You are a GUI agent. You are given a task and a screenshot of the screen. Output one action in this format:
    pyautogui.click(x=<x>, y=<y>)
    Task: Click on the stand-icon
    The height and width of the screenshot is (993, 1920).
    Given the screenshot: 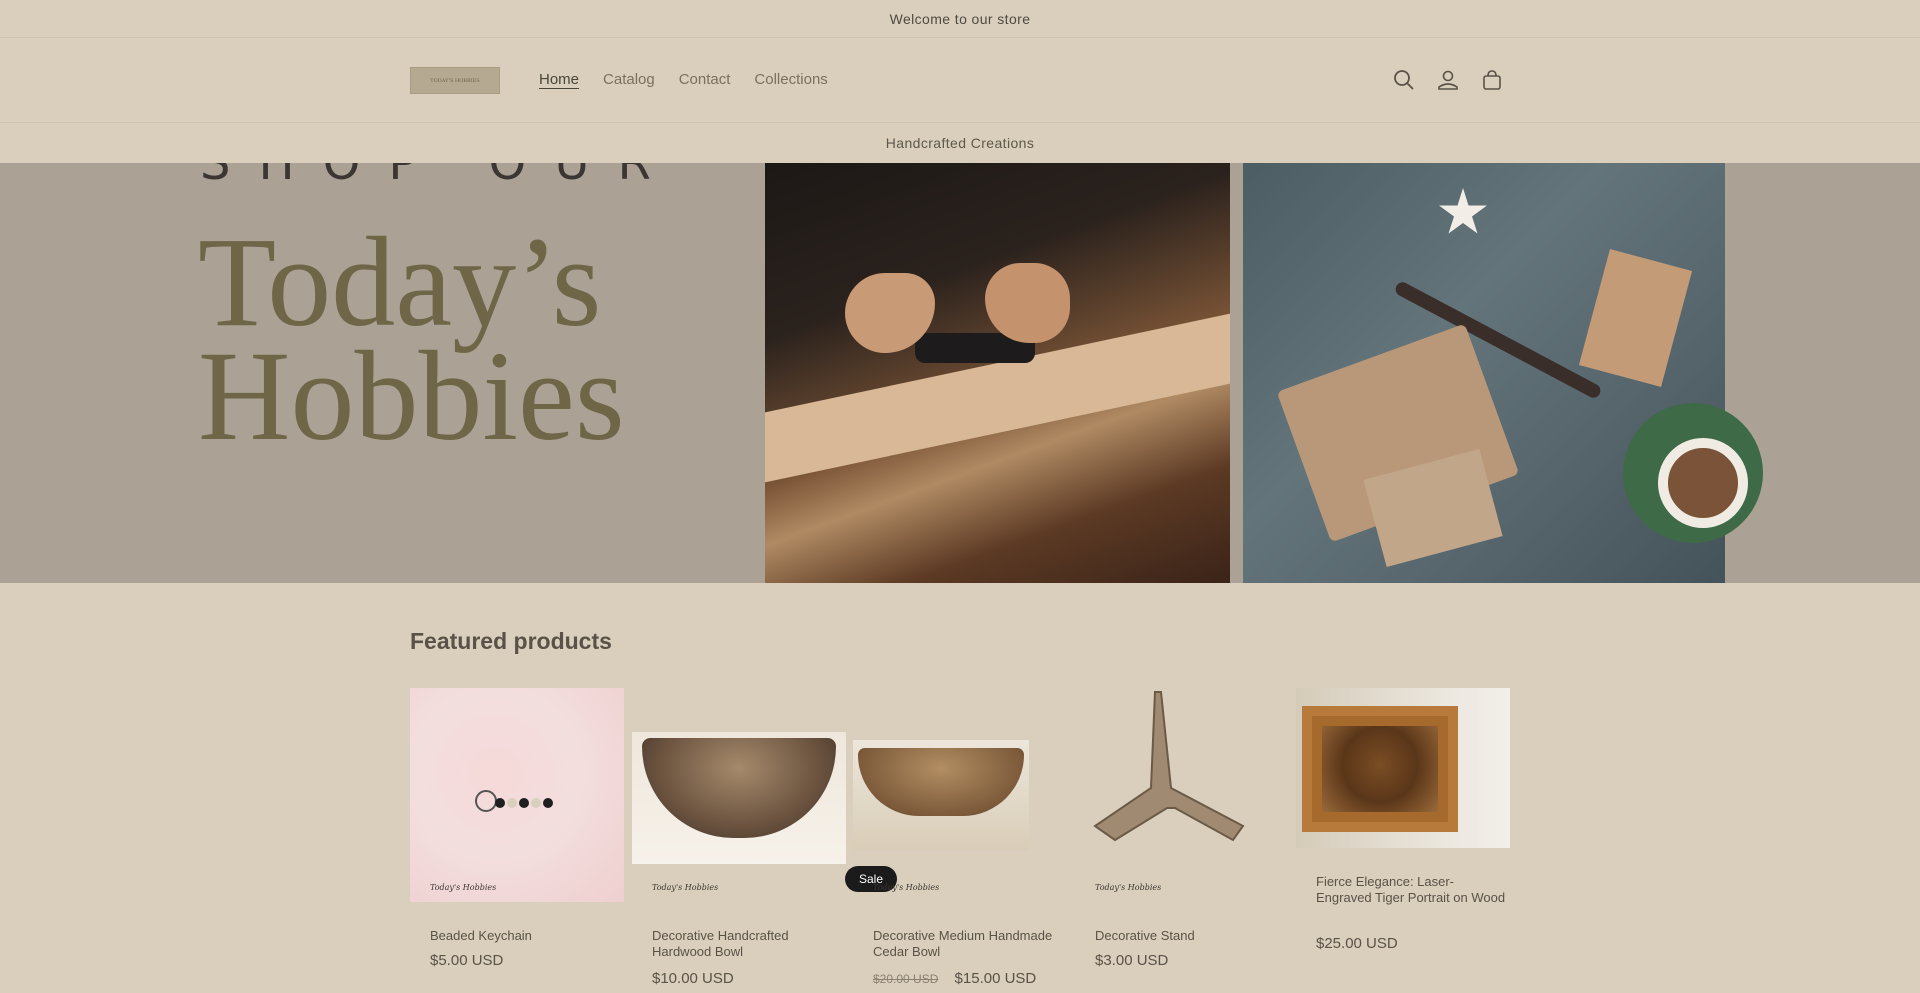 What is the action you would take?
    pyautogui.click(x=1169, y=766)
    